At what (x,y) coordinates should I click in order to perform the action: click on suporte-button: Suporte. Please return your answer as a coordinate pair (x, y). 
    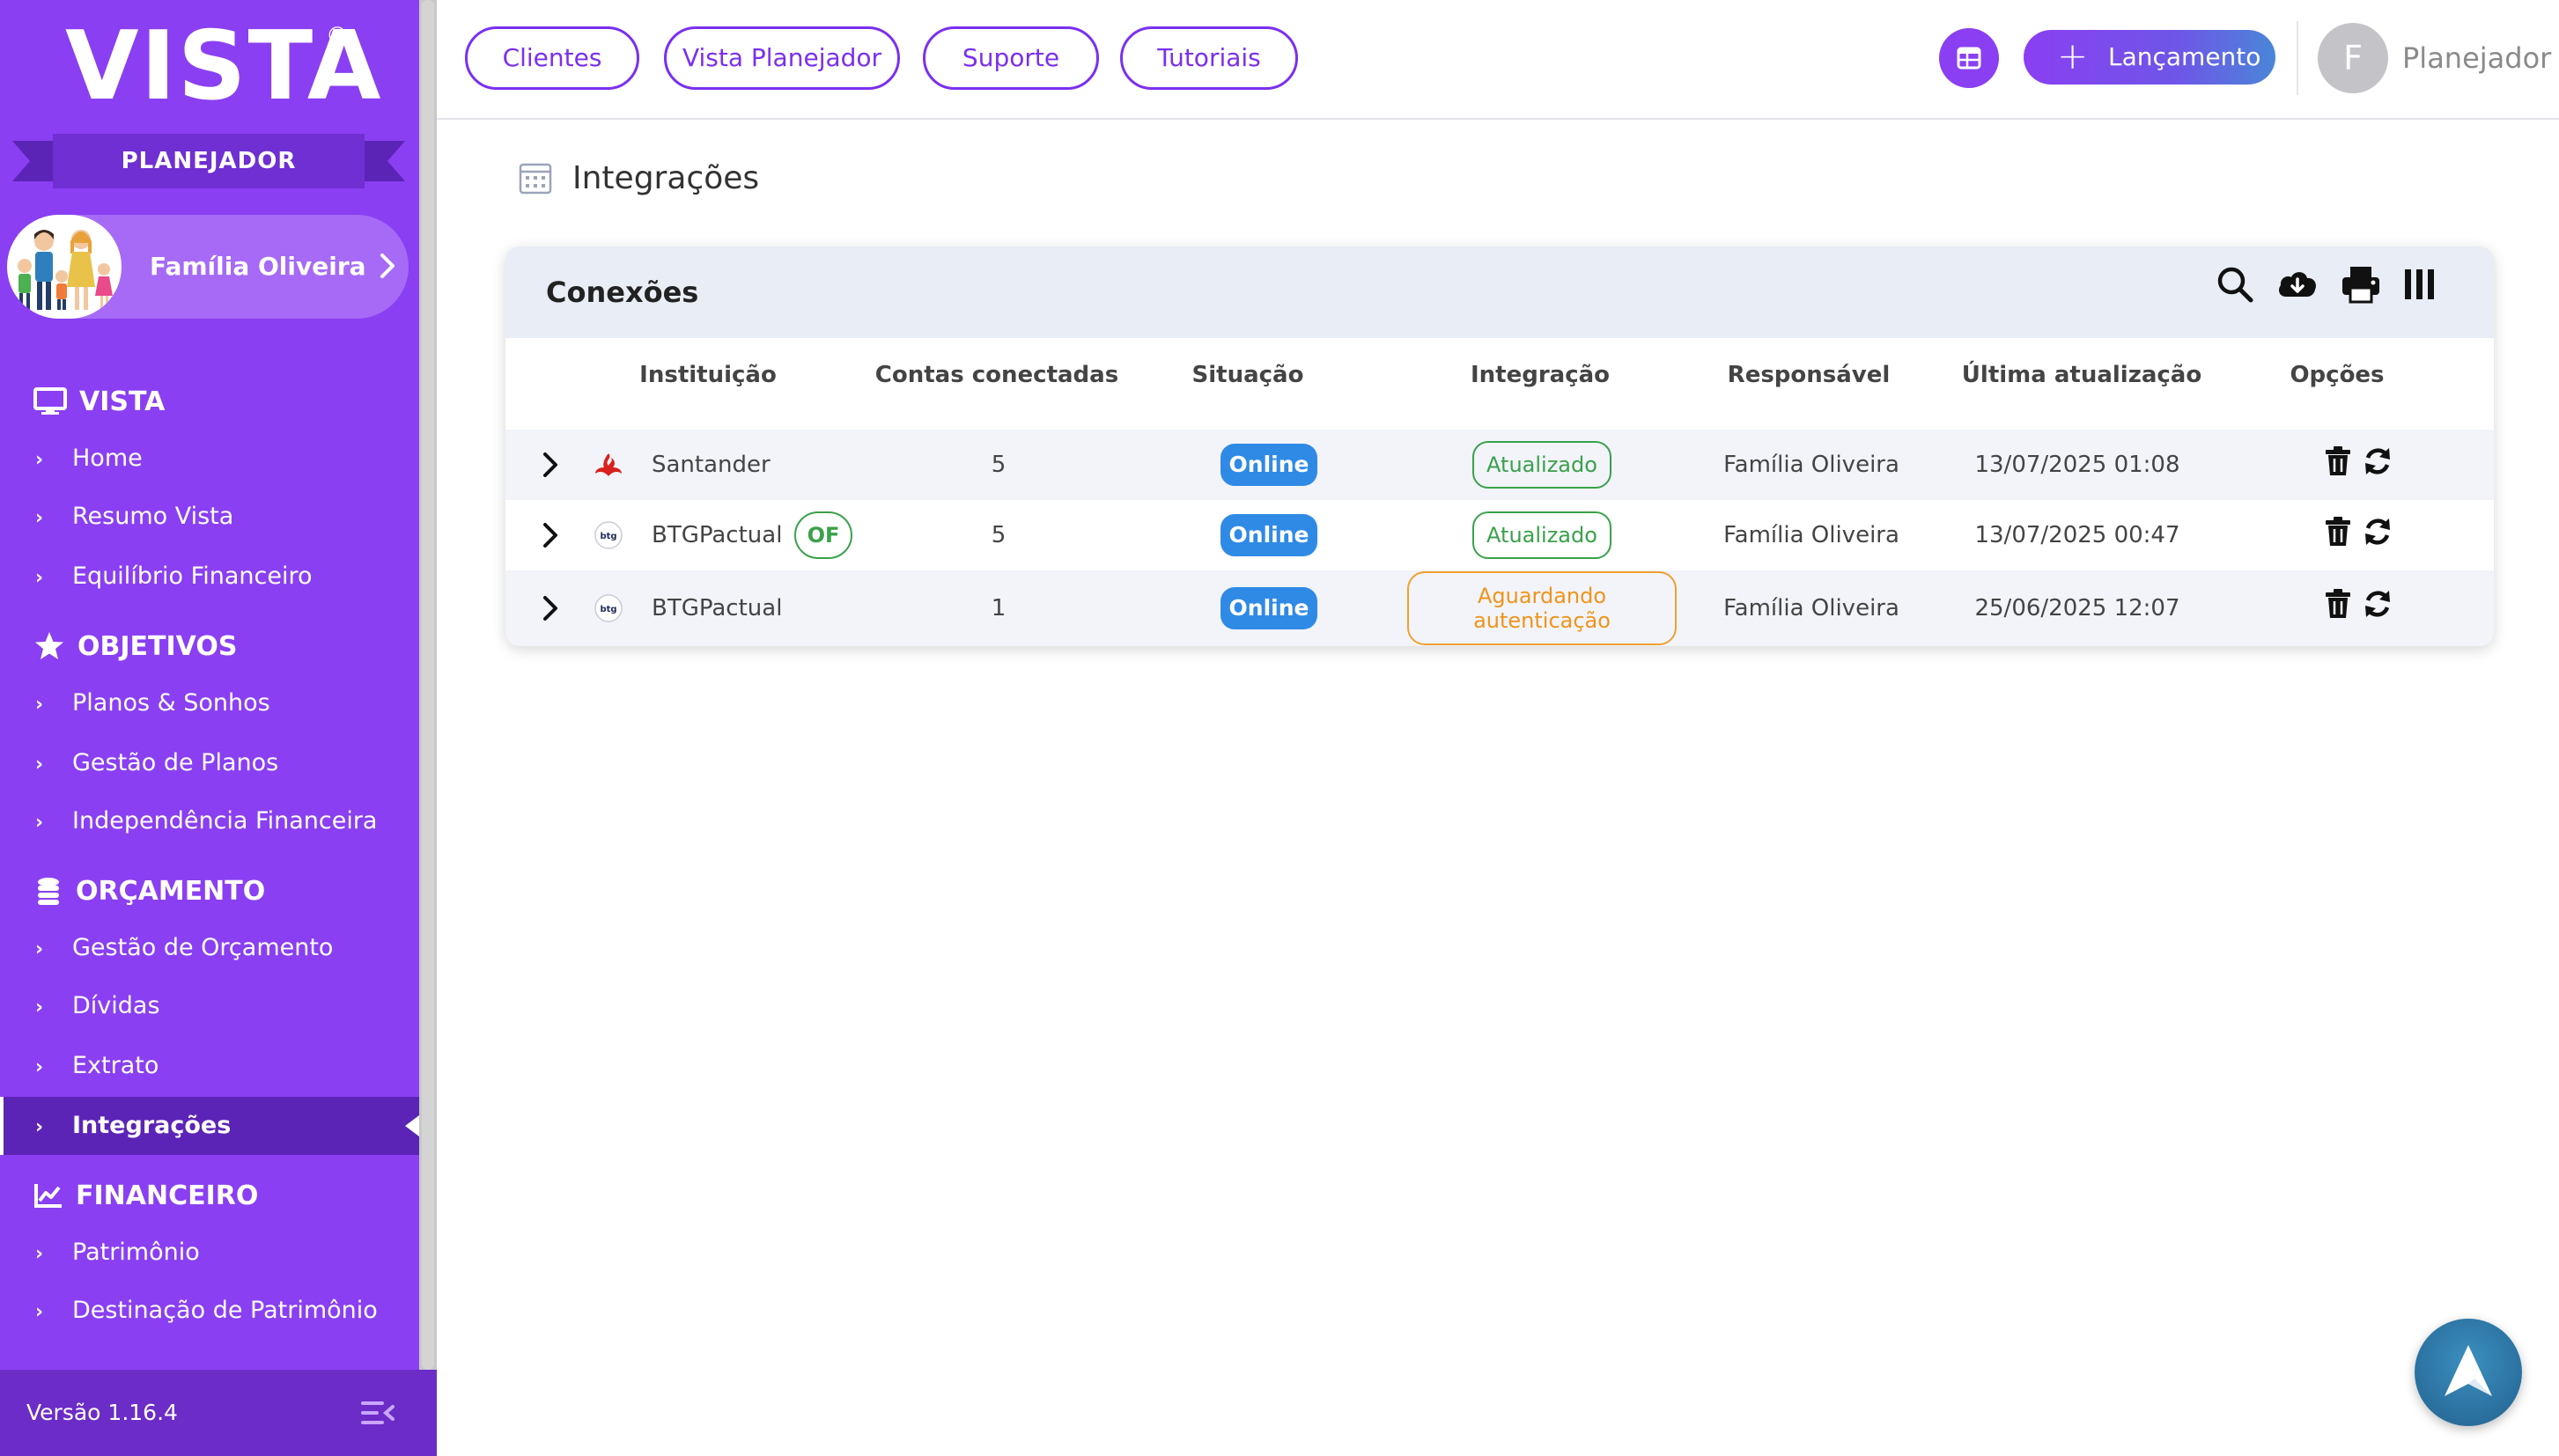
    Looking at the image, I should click on (1011, 58).